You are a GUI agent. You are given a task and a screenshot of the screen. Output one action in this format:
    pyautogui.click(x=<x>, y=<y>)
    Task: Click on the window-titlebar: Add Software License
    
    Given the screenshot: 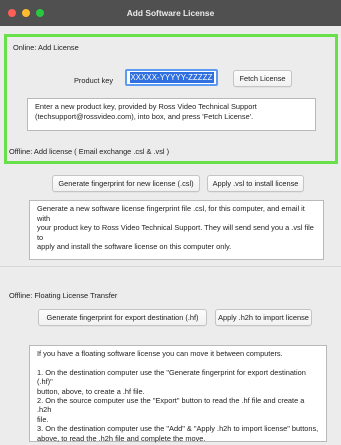 What is the action you would take?
    pyautogui.click(x=170, y=13)
    